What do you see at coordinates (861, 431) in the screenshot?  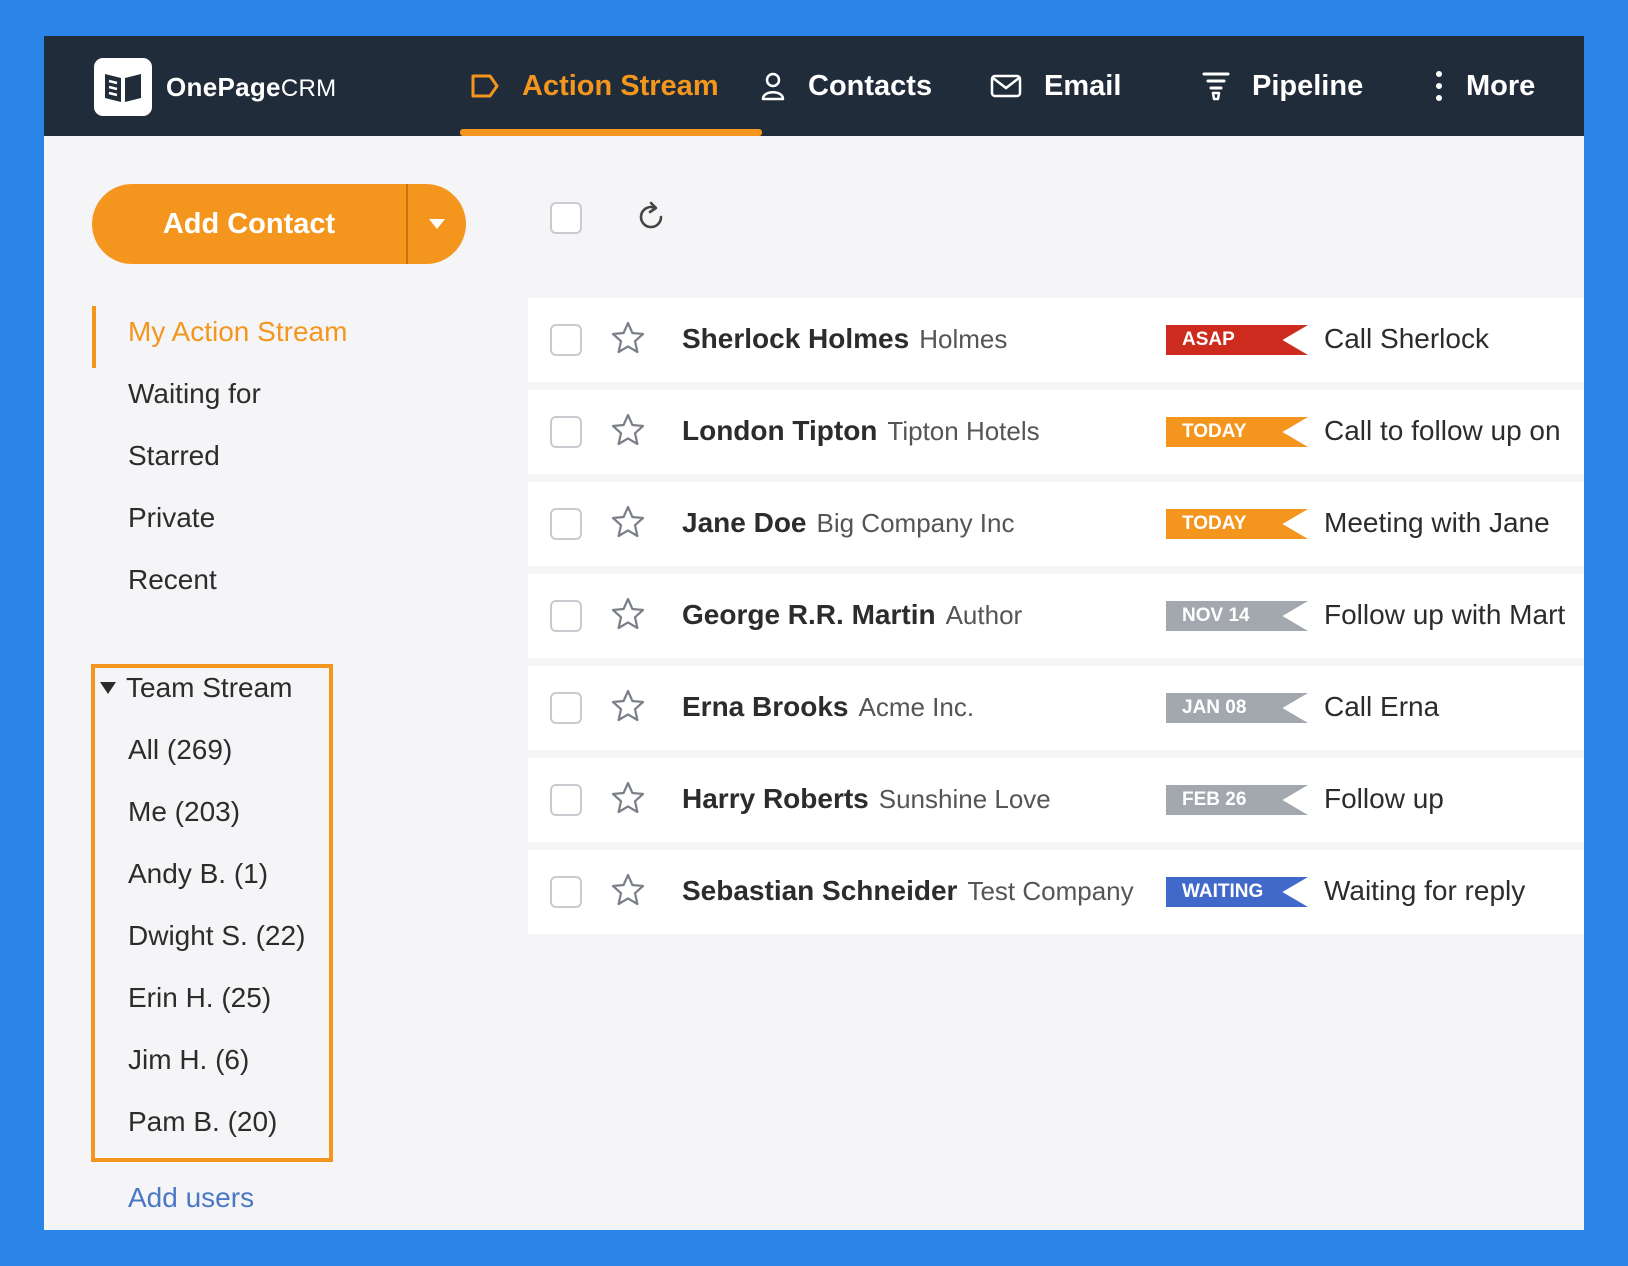 I see `contact-name: London Tipton Tipton Hotels` at bounding box center [861, 431].